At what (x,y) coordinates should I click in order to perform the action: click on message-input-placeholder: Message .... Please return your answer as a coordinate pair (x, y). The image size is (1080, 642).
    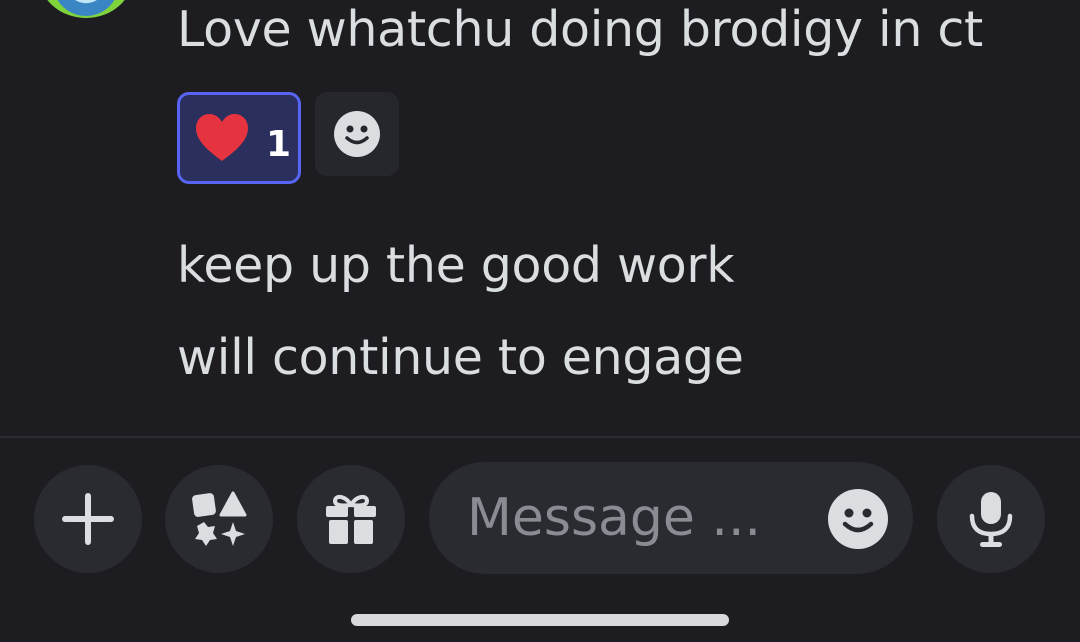
    Looking at the image, I should click on (614, 518).